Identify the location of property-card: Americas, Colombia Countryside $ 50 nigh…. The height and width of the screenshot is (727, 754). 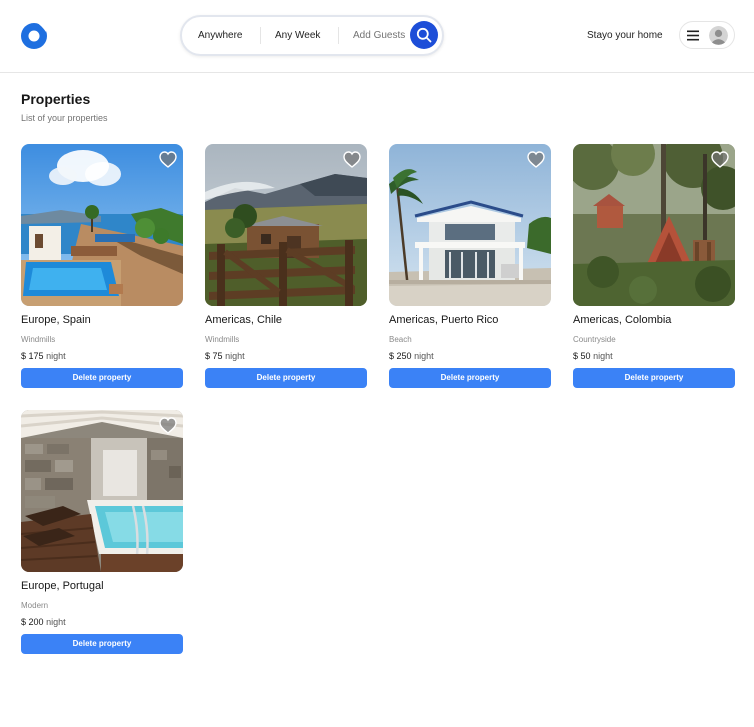
(654, 269).